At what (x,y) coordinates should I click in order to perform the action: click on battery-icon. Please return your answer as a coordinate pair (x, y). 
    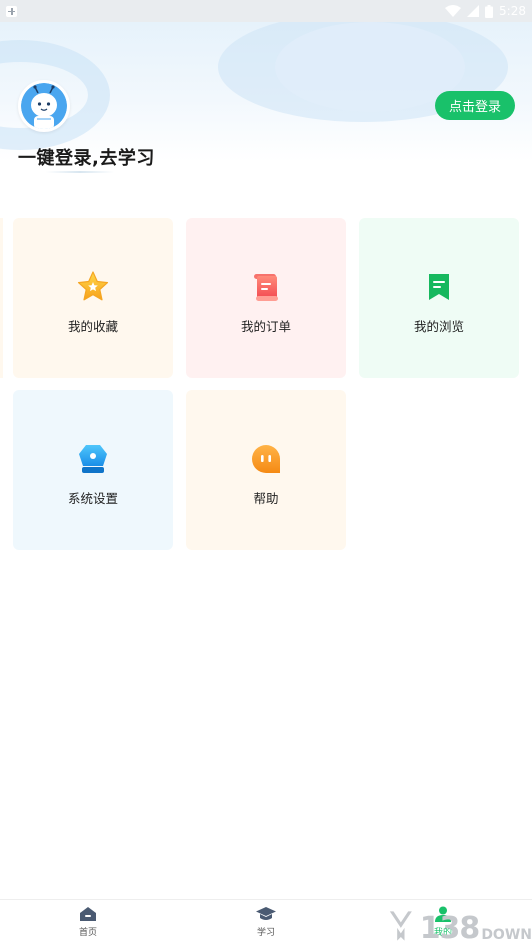
    Looking at the image, I should click on (489, 11).